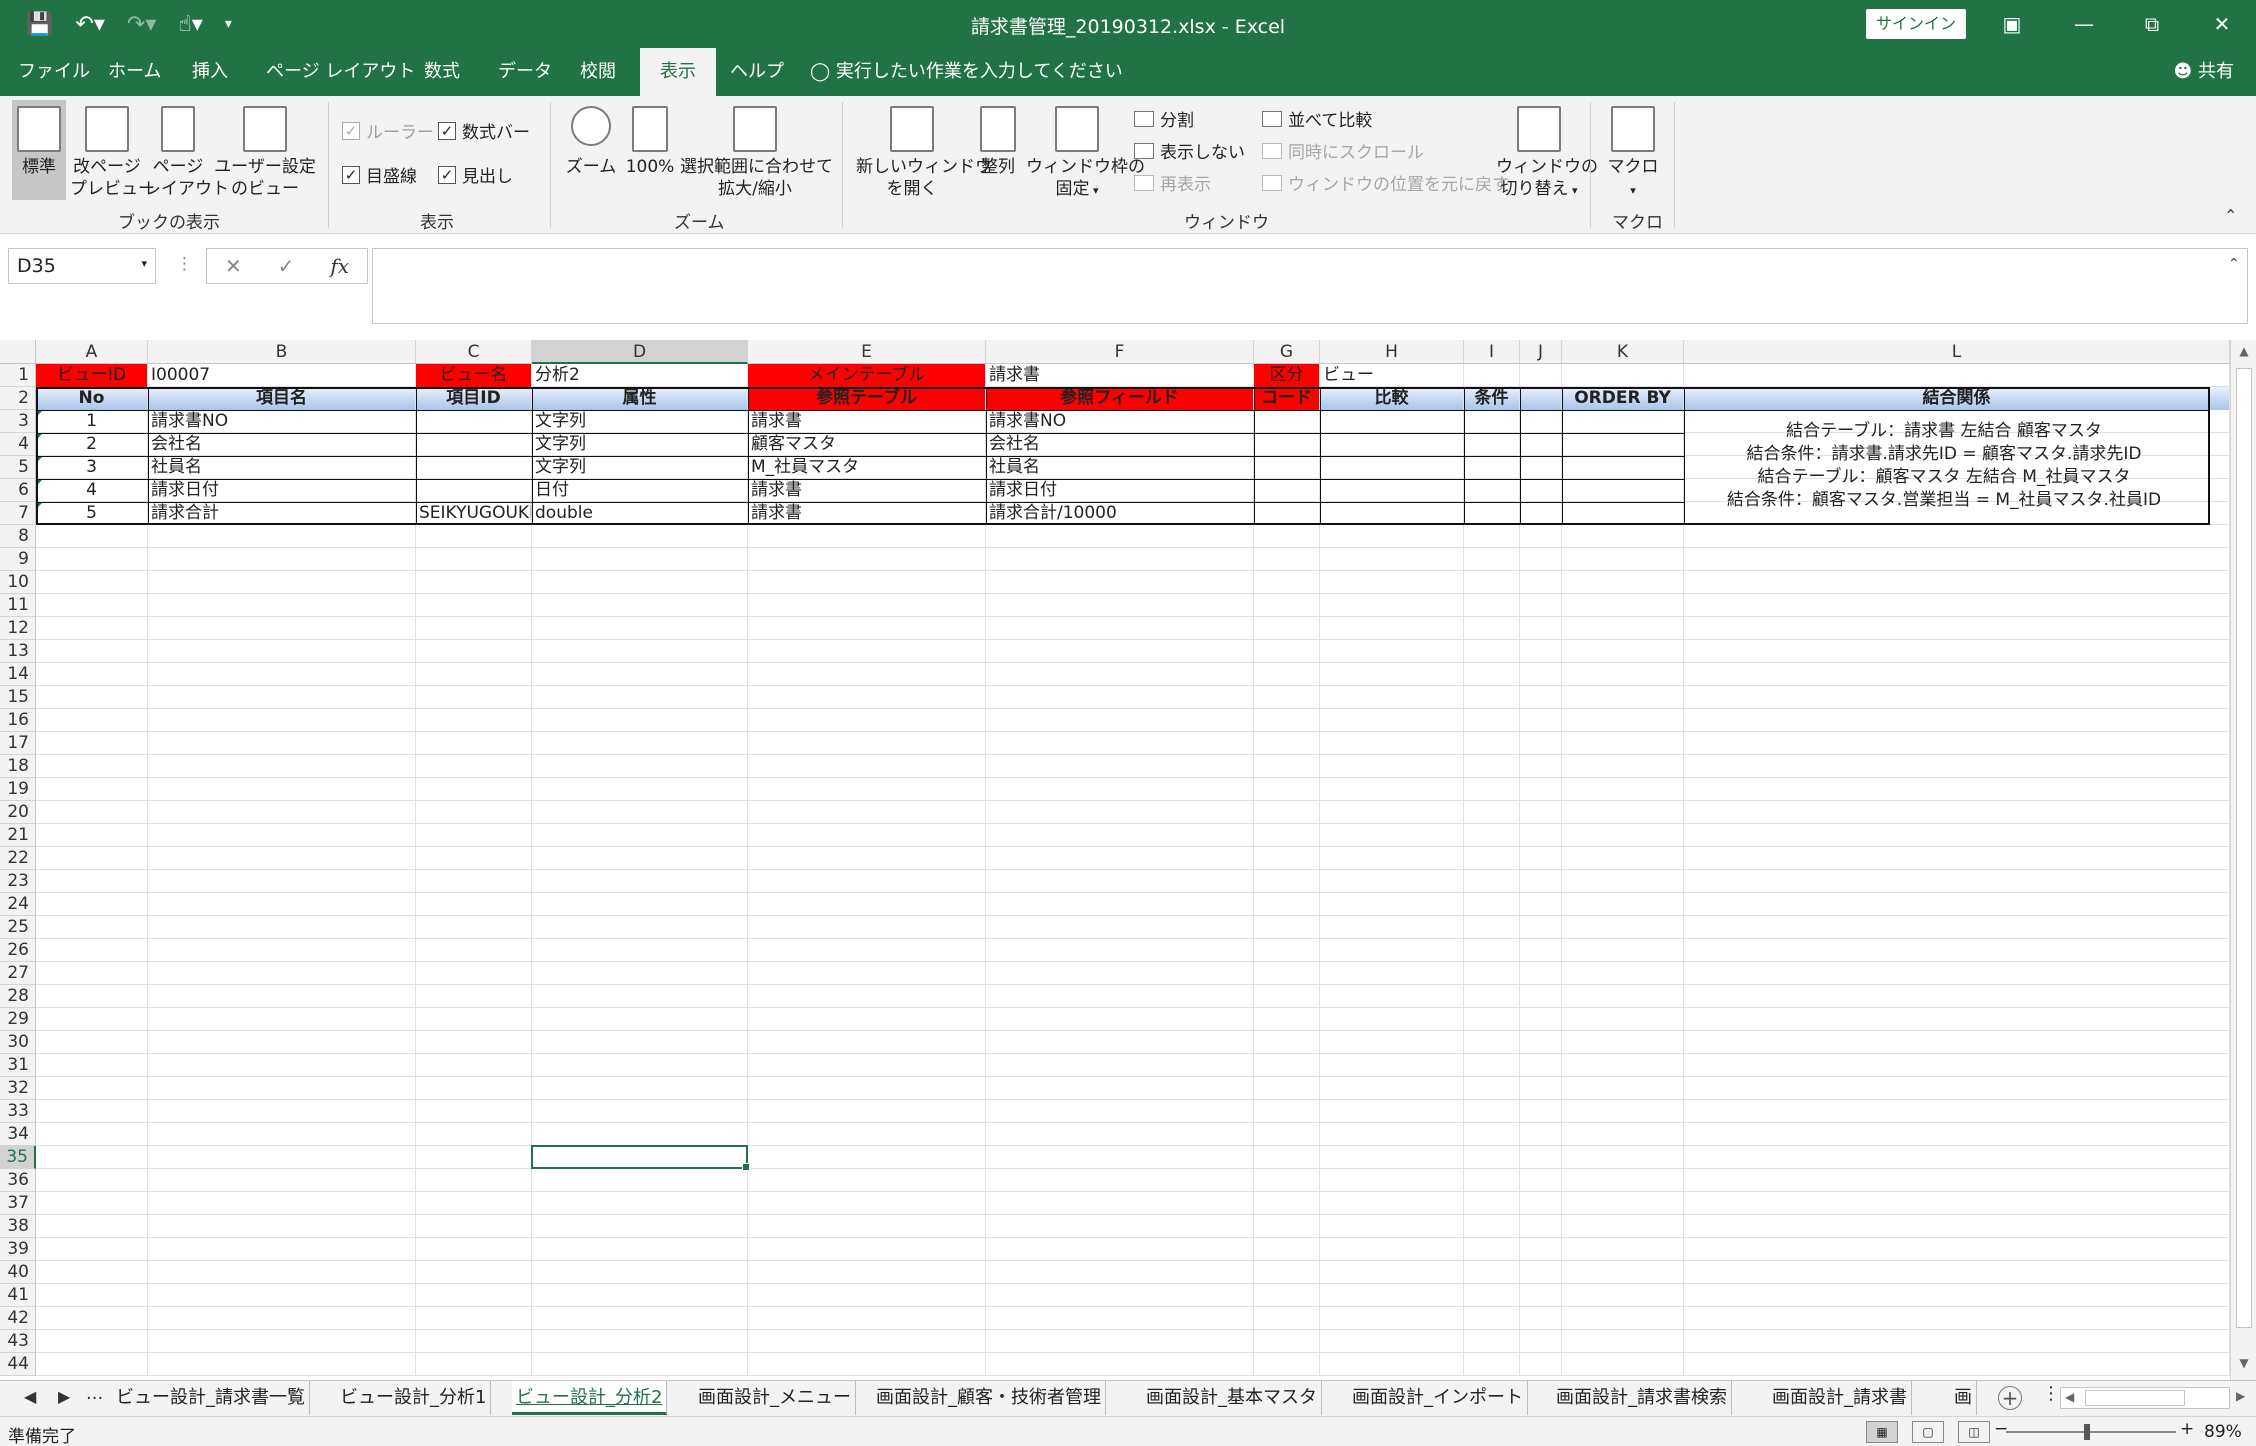 This screenshot has height=1446, width=2256. Describe the element at coordinates (1164, 118) in the screenshot. I see `split-button: 分割` at that location.